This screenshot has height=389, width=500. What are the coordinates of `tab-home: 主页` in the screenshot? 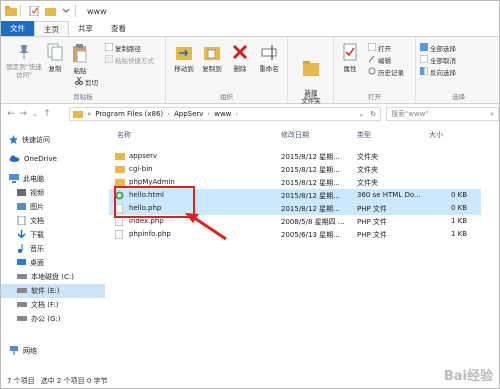 It's located at (51, 28).